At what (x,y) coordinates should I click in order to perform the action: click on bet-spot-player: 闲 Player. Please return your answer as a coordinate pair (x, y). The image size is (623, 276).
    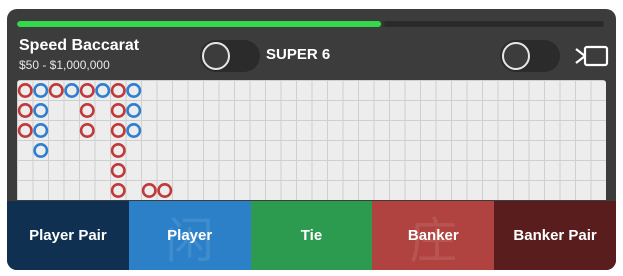
    Looking at the image, I should click on (189, 235).